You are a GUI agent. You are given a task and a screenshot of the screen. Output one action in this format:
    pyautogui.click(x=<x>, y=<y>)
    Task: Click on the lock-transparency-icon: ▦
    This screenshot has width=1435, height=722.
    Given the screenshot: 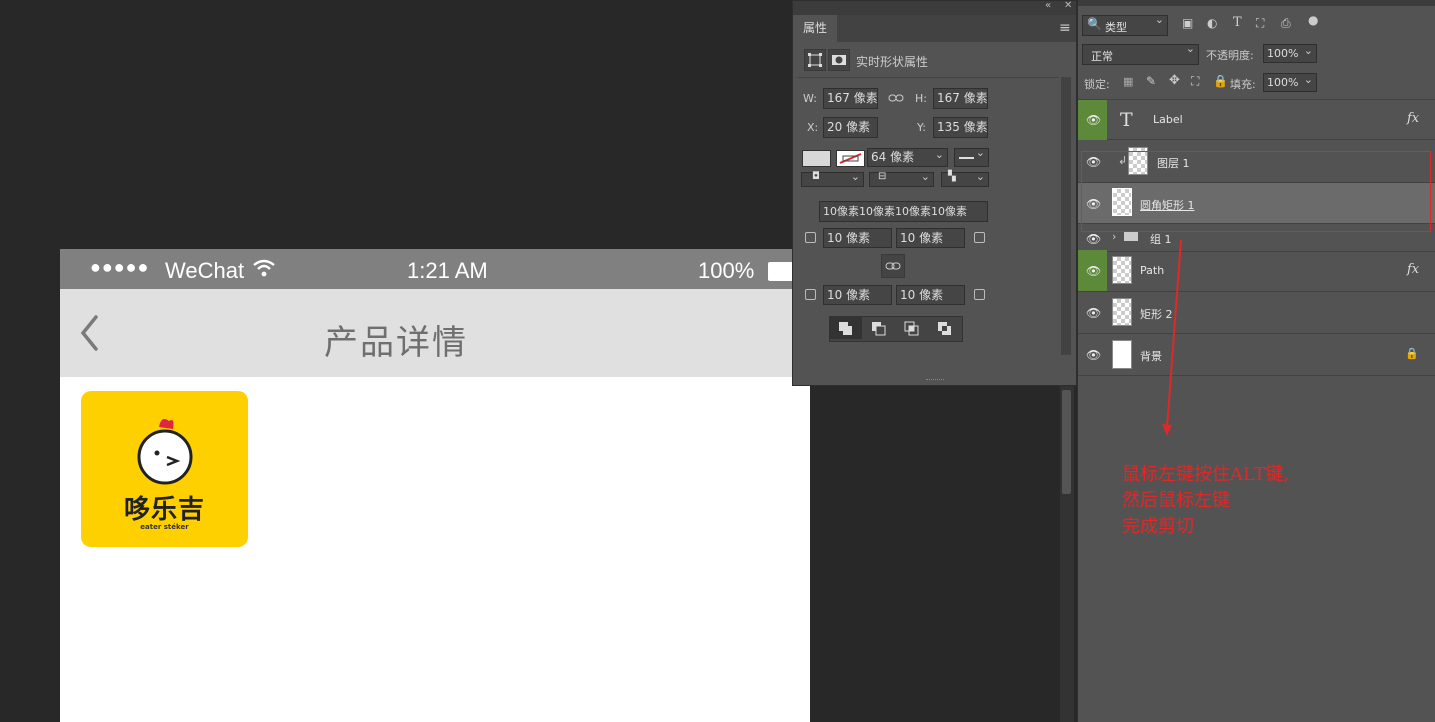 What is the action you would take?
    pyautogui.click(x=1128, y=81)
    